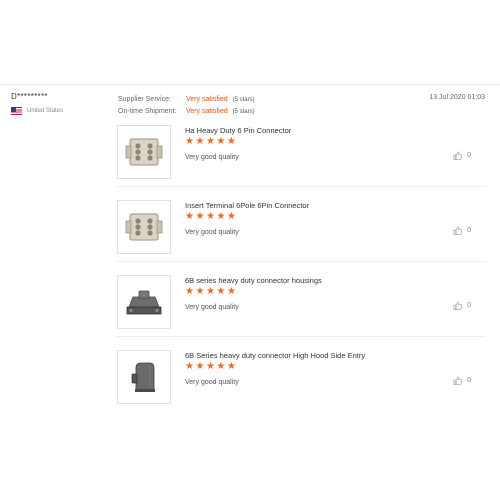  I want to click on reviewer-country: United States, so click(37, 111).